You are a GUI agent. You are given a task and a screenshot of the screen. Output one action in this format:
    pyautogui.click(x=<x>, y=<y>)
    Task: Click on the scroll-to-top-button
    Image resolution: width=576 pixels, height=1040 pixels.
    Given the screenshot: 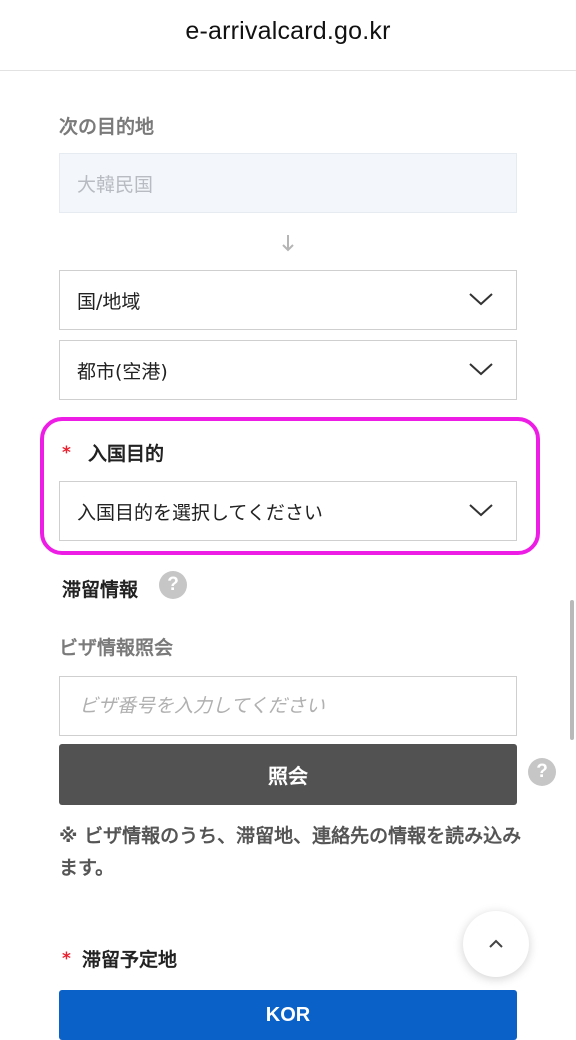 What is the action you would take?
    pyautogui.click(x=496, y=944)
    